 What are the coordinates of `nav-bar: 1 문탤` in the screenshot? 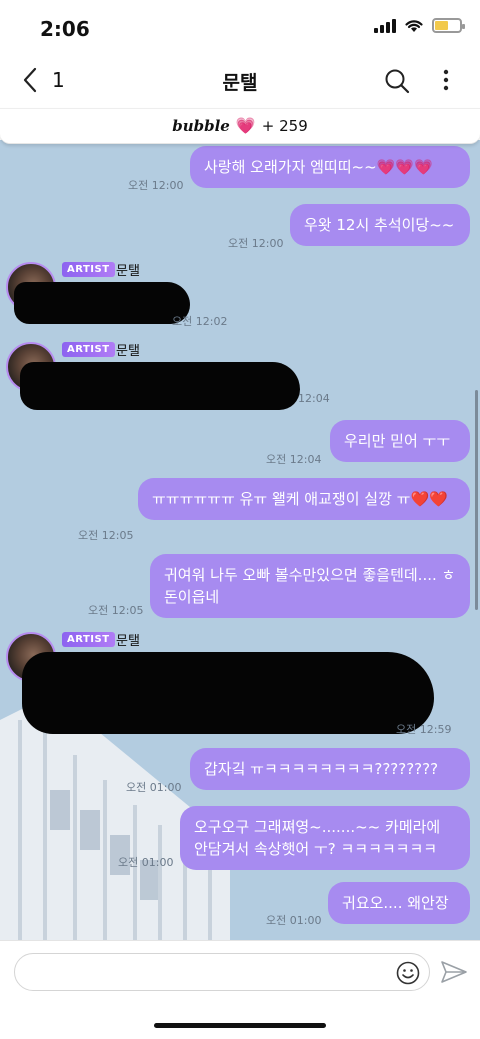 It's located at (240, 82).